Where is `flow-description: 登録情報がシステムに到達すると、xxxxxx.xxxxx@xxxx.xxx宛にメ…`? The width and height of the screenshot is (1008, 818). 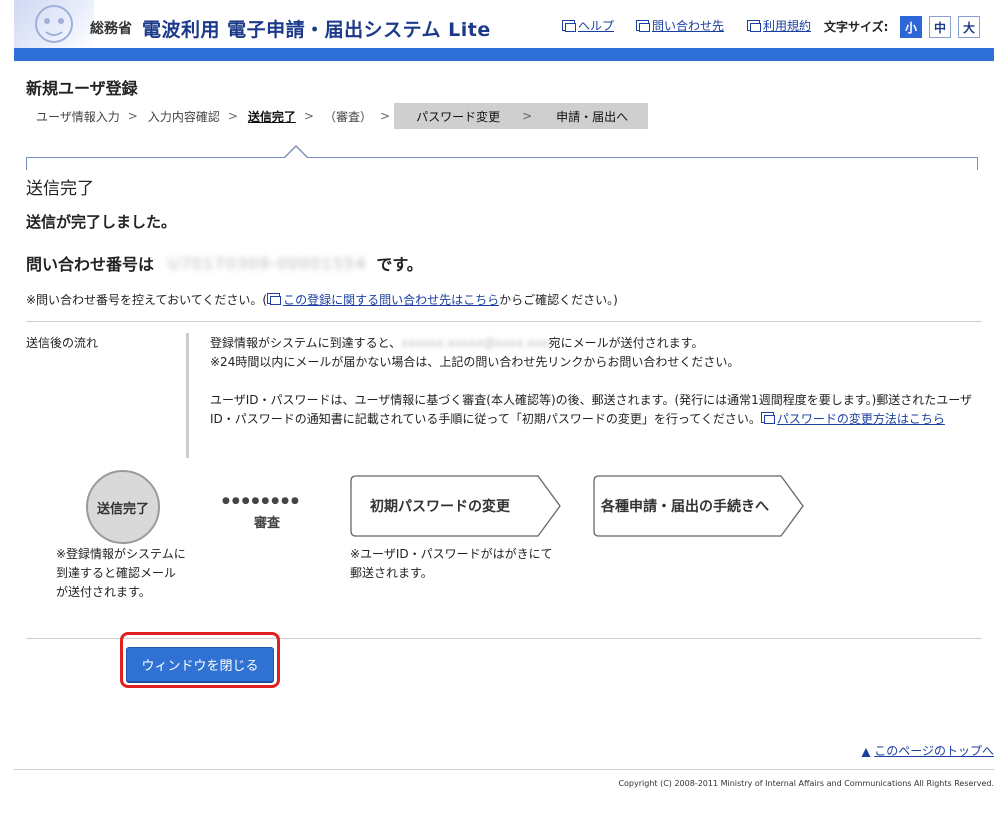
flow-description: 登録情報がシステムに到達すると、xxxxxx.xxxxx@xxxx.xxx宛にメ… is located at coordinates (596, 381).